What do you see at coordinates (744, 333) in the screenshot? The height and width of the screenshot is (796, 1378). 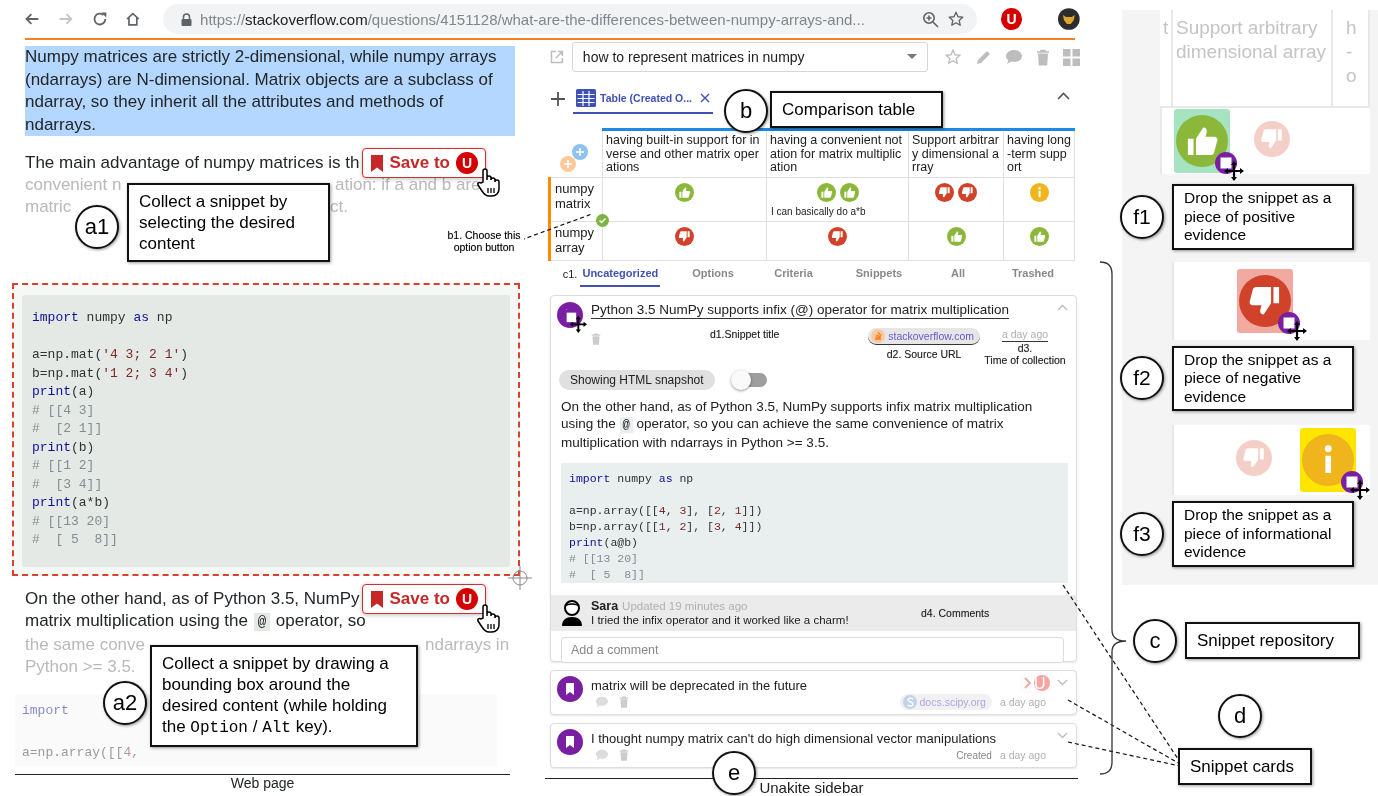 I see `annotation-label: d1.Snippet title` at bounding box center [744, 333].